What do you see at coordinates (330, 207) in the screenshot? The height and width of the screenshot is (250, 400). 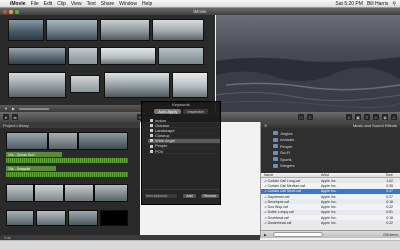 I see `table-row: ♫ Doo Wop.caf Apple Inc. 0:22` at bounding box center [330, 207].